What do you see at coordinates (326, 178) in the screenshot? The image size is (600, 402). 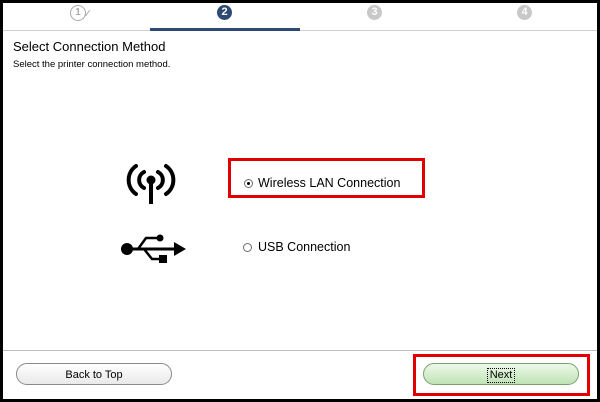 I see `wireless-highlight-box` at bounding box center [326, 178].